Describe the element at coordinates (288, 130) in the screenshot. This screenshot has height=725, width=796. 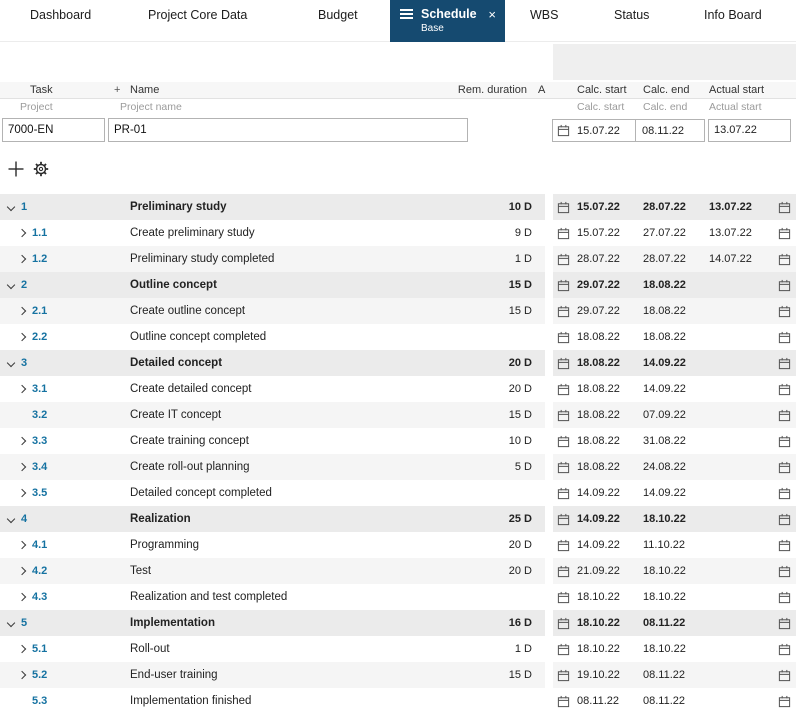
I see `project-name-input` at that location.